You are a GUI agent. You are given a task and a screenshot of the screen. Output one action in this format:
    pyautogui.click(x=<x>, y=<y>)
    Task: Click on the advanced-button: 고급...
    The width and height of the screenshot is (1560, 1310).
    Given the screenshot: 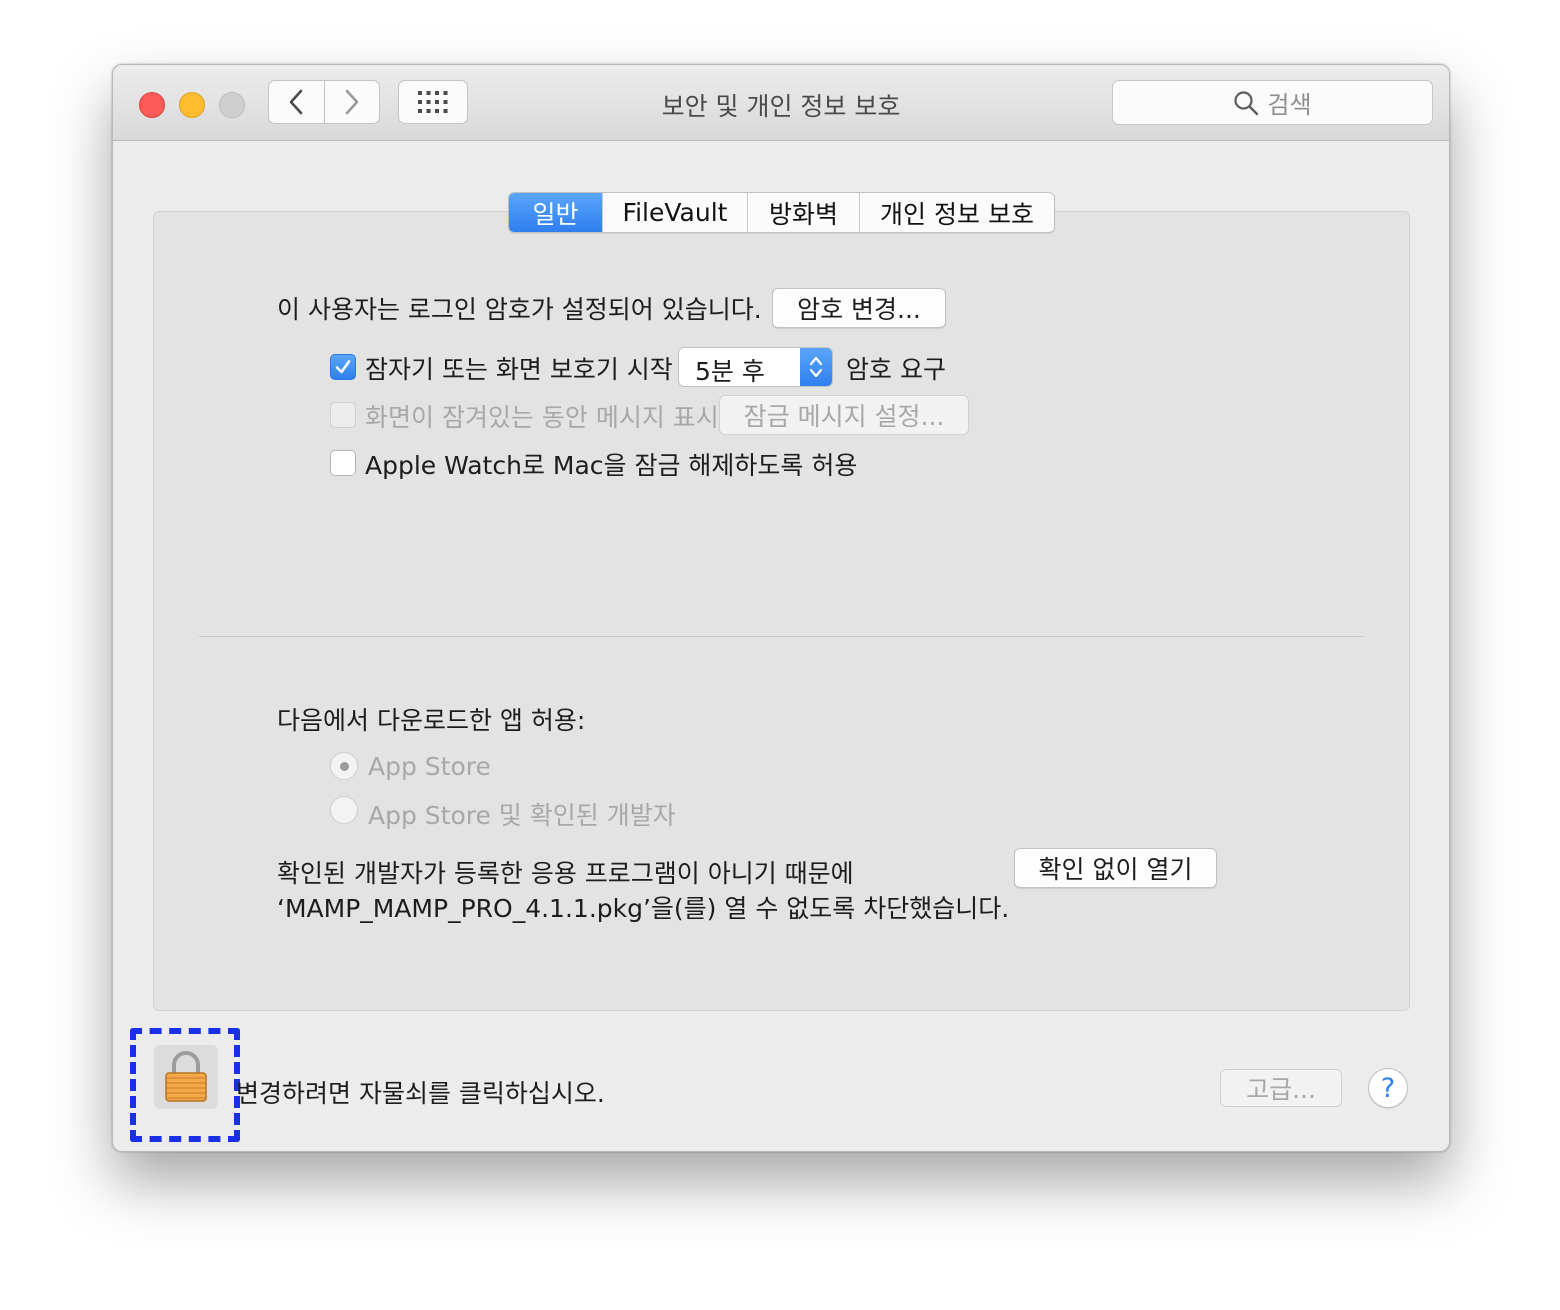 What is the action you would take?
    pyautogui.click(x=1281, y=1088)
    